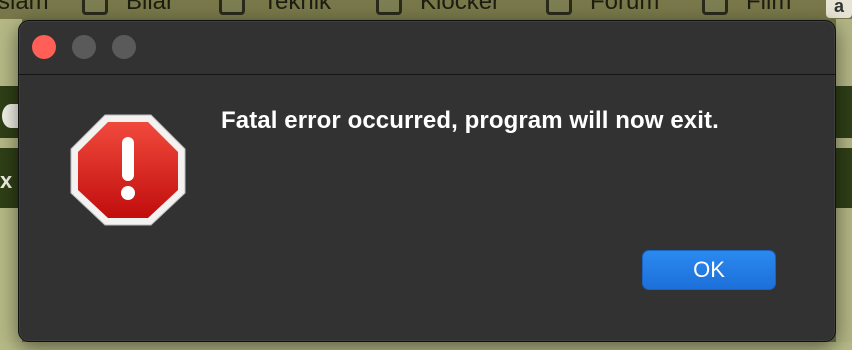  Describe the element at coordinates (769, 7) in the screenshot. I see `background-nav-item-label: Film` at that location.